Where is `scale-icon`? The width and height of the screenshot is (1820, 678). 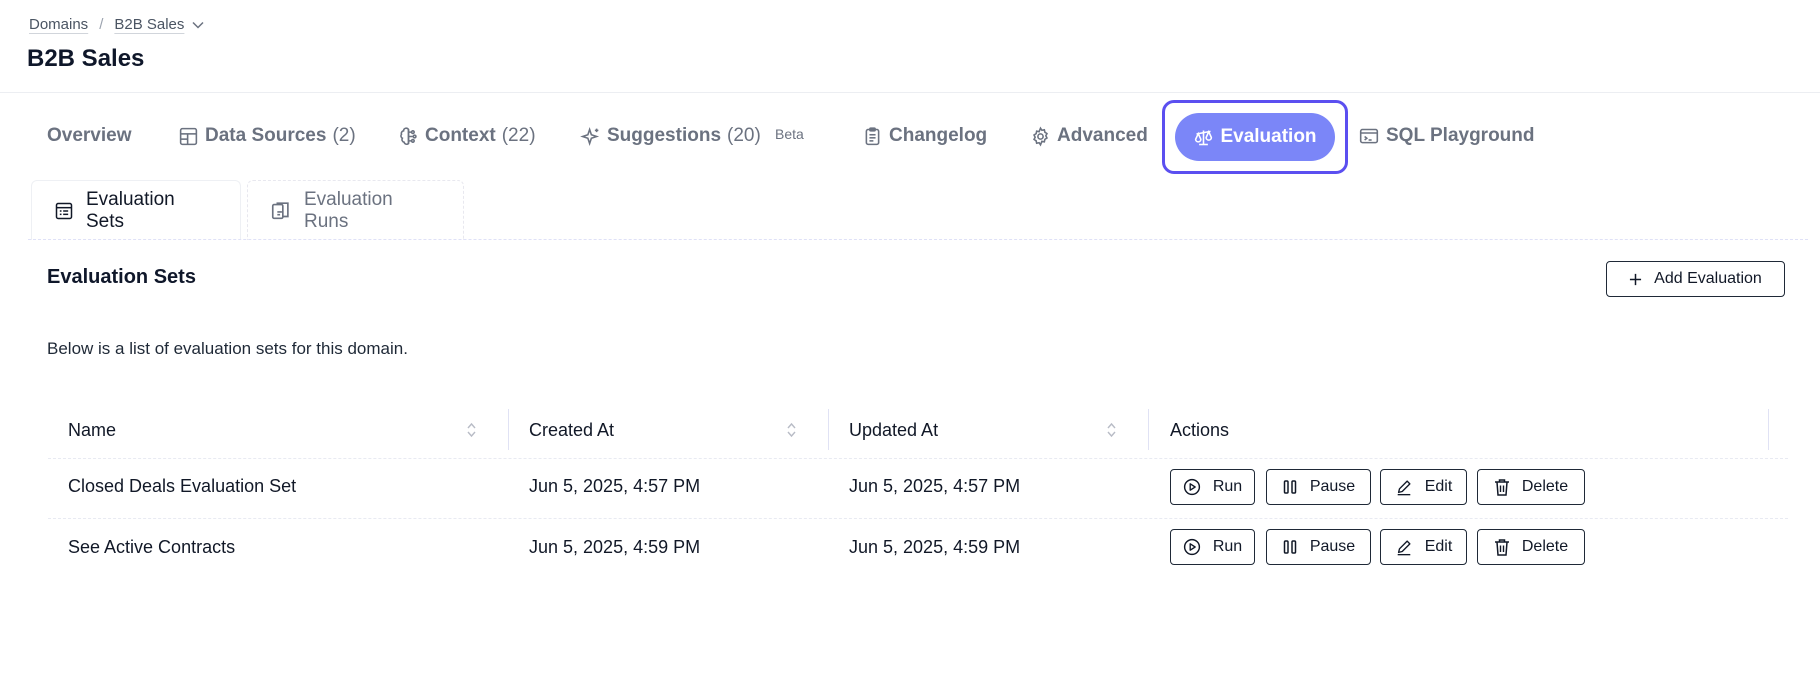
scale-icon is located at coordinates (1203, 137).